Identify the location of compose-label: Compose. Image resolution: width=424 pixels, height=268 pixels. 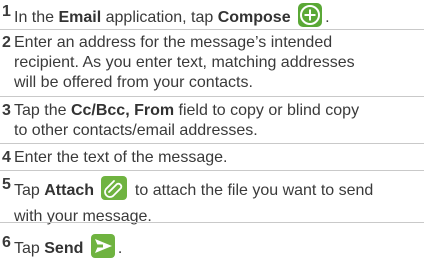
(254, 17).